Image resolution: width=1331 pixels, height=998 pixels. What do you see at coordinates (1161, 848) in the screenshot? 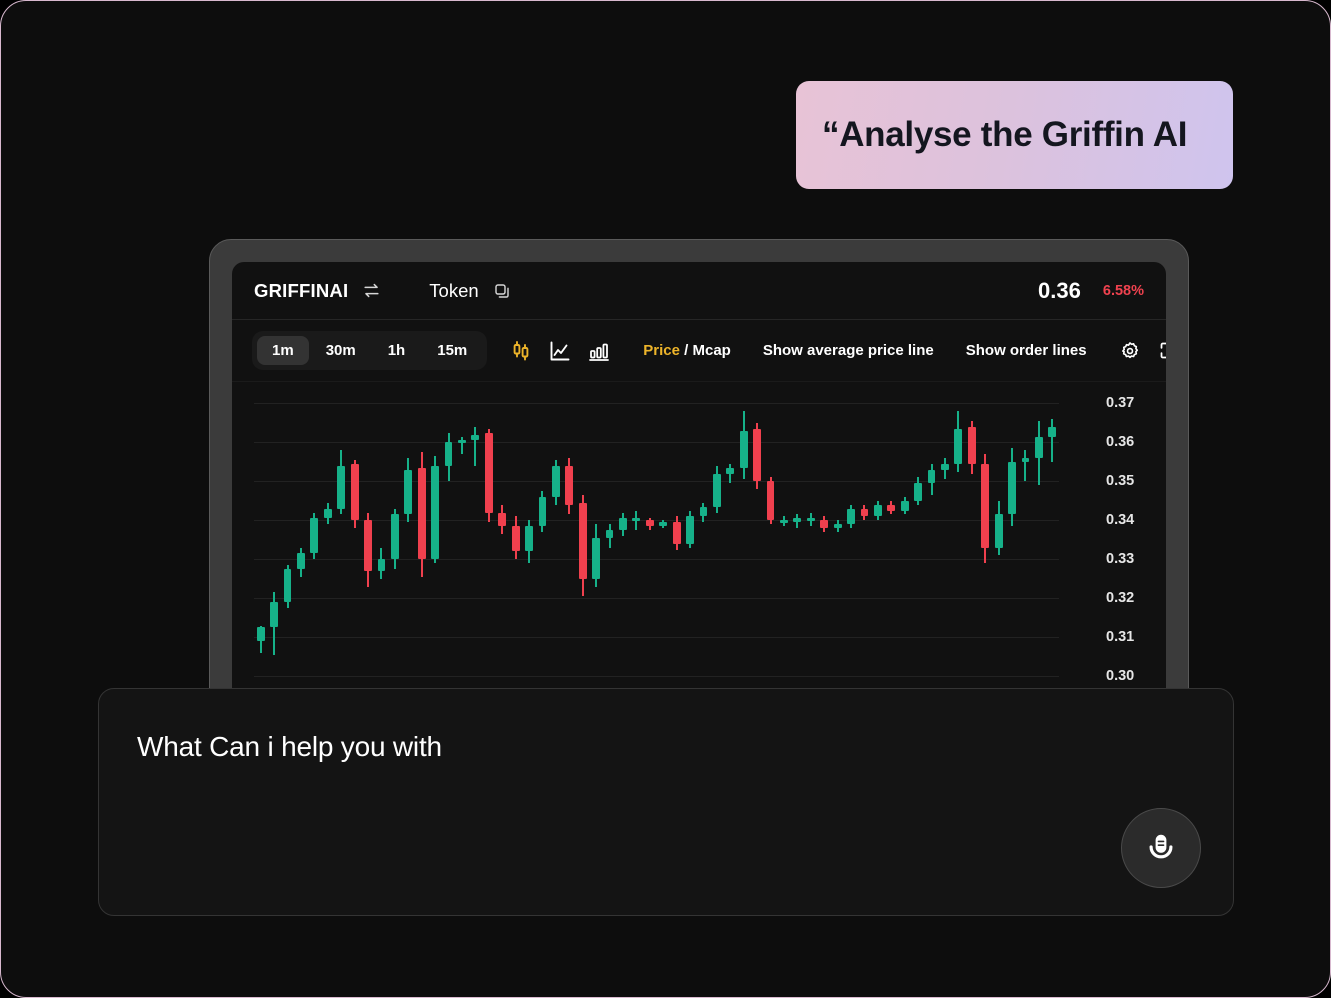
I see `microphone-button` at bounding box center [1161, 848].